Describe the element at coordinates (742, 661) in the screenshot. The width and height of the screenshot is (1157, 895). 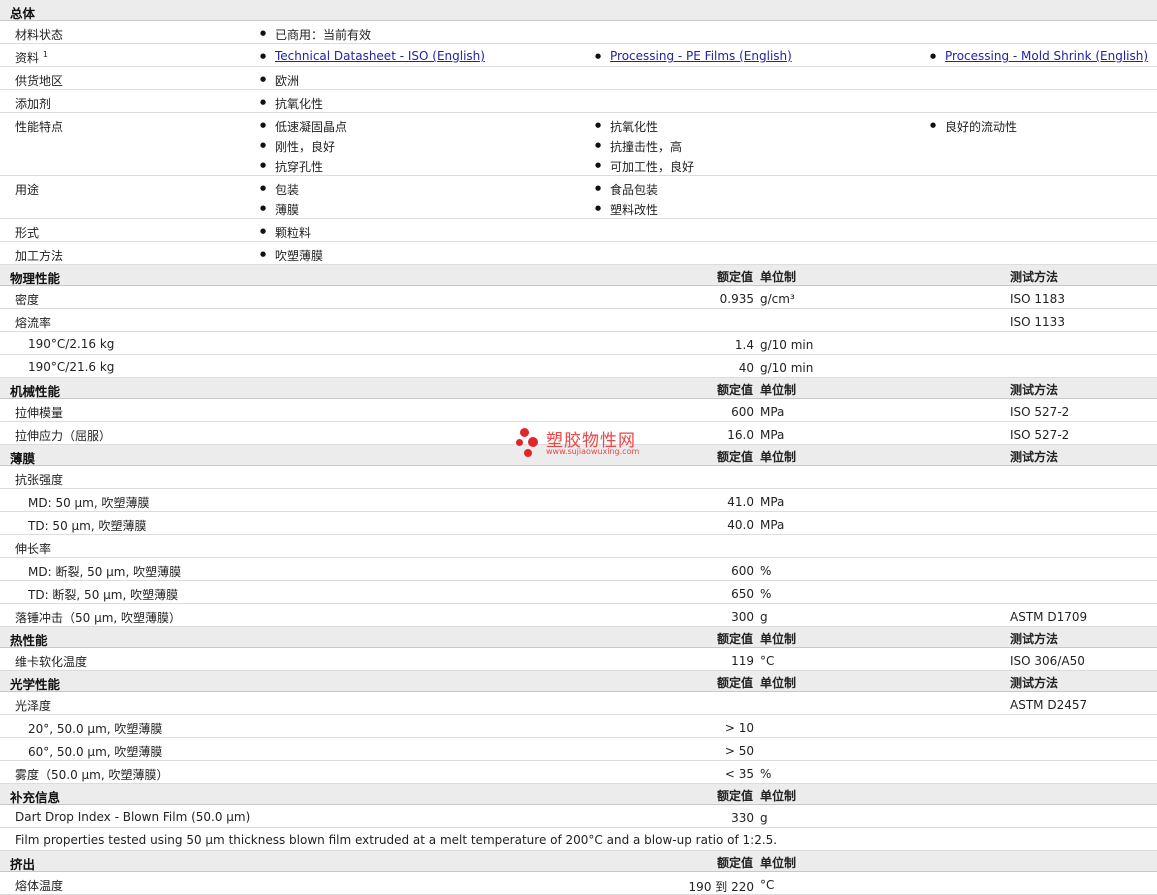
I see `property-value: 119` at that location.